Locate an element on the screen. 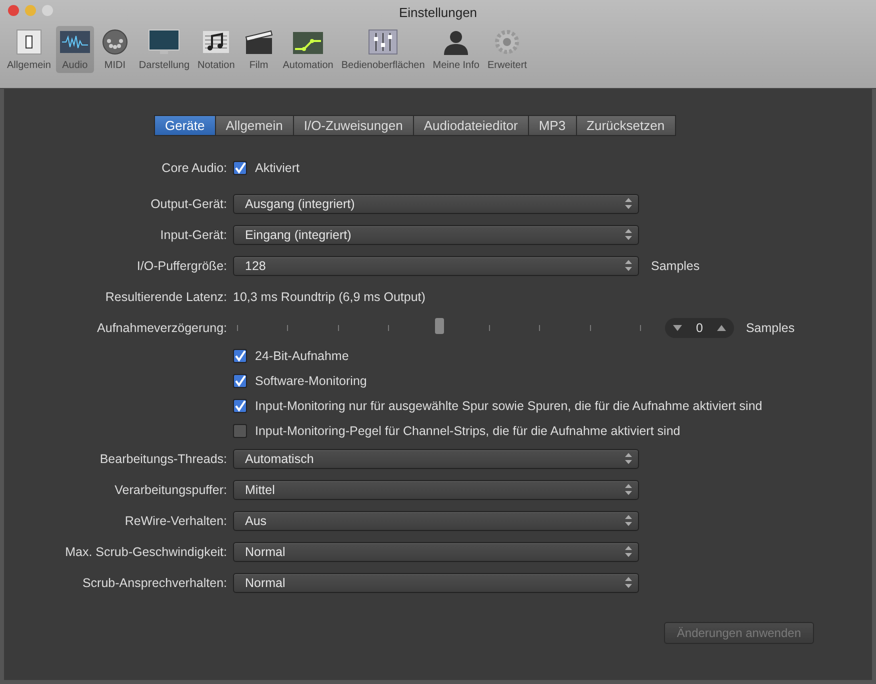 Image resolution: width=876 pixels, height=684 pixels. tab: Zurücksetzen is located at coordinates (626, 125).